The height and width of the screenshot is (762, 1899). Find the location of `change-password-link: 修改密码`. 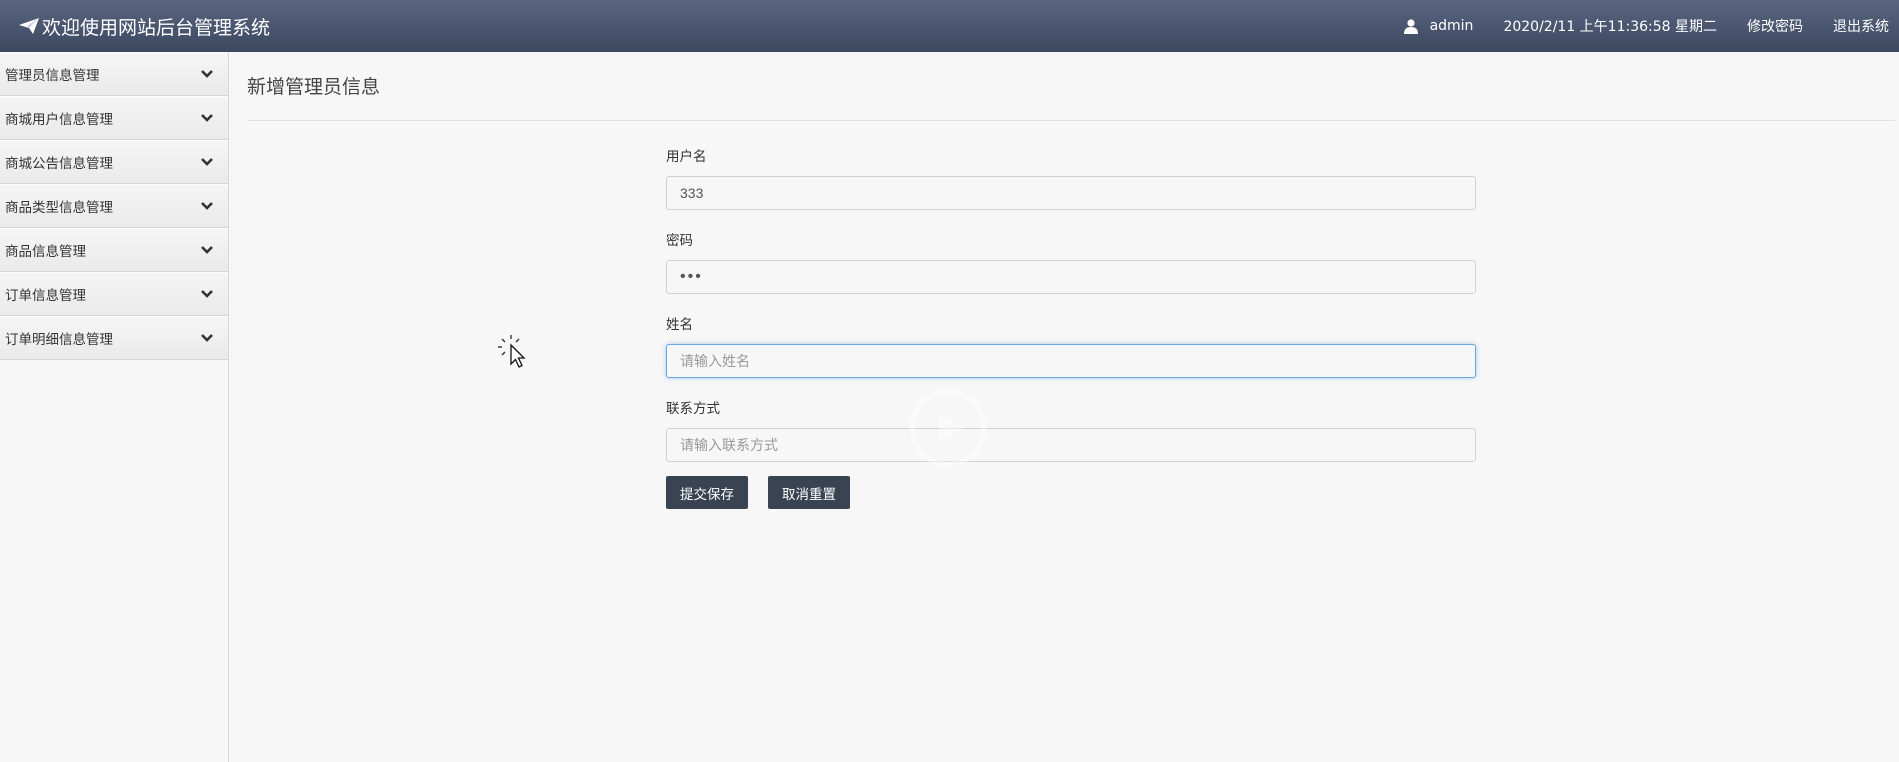

change-password-link: 修改密码 is located at coordinates (1775, 26).